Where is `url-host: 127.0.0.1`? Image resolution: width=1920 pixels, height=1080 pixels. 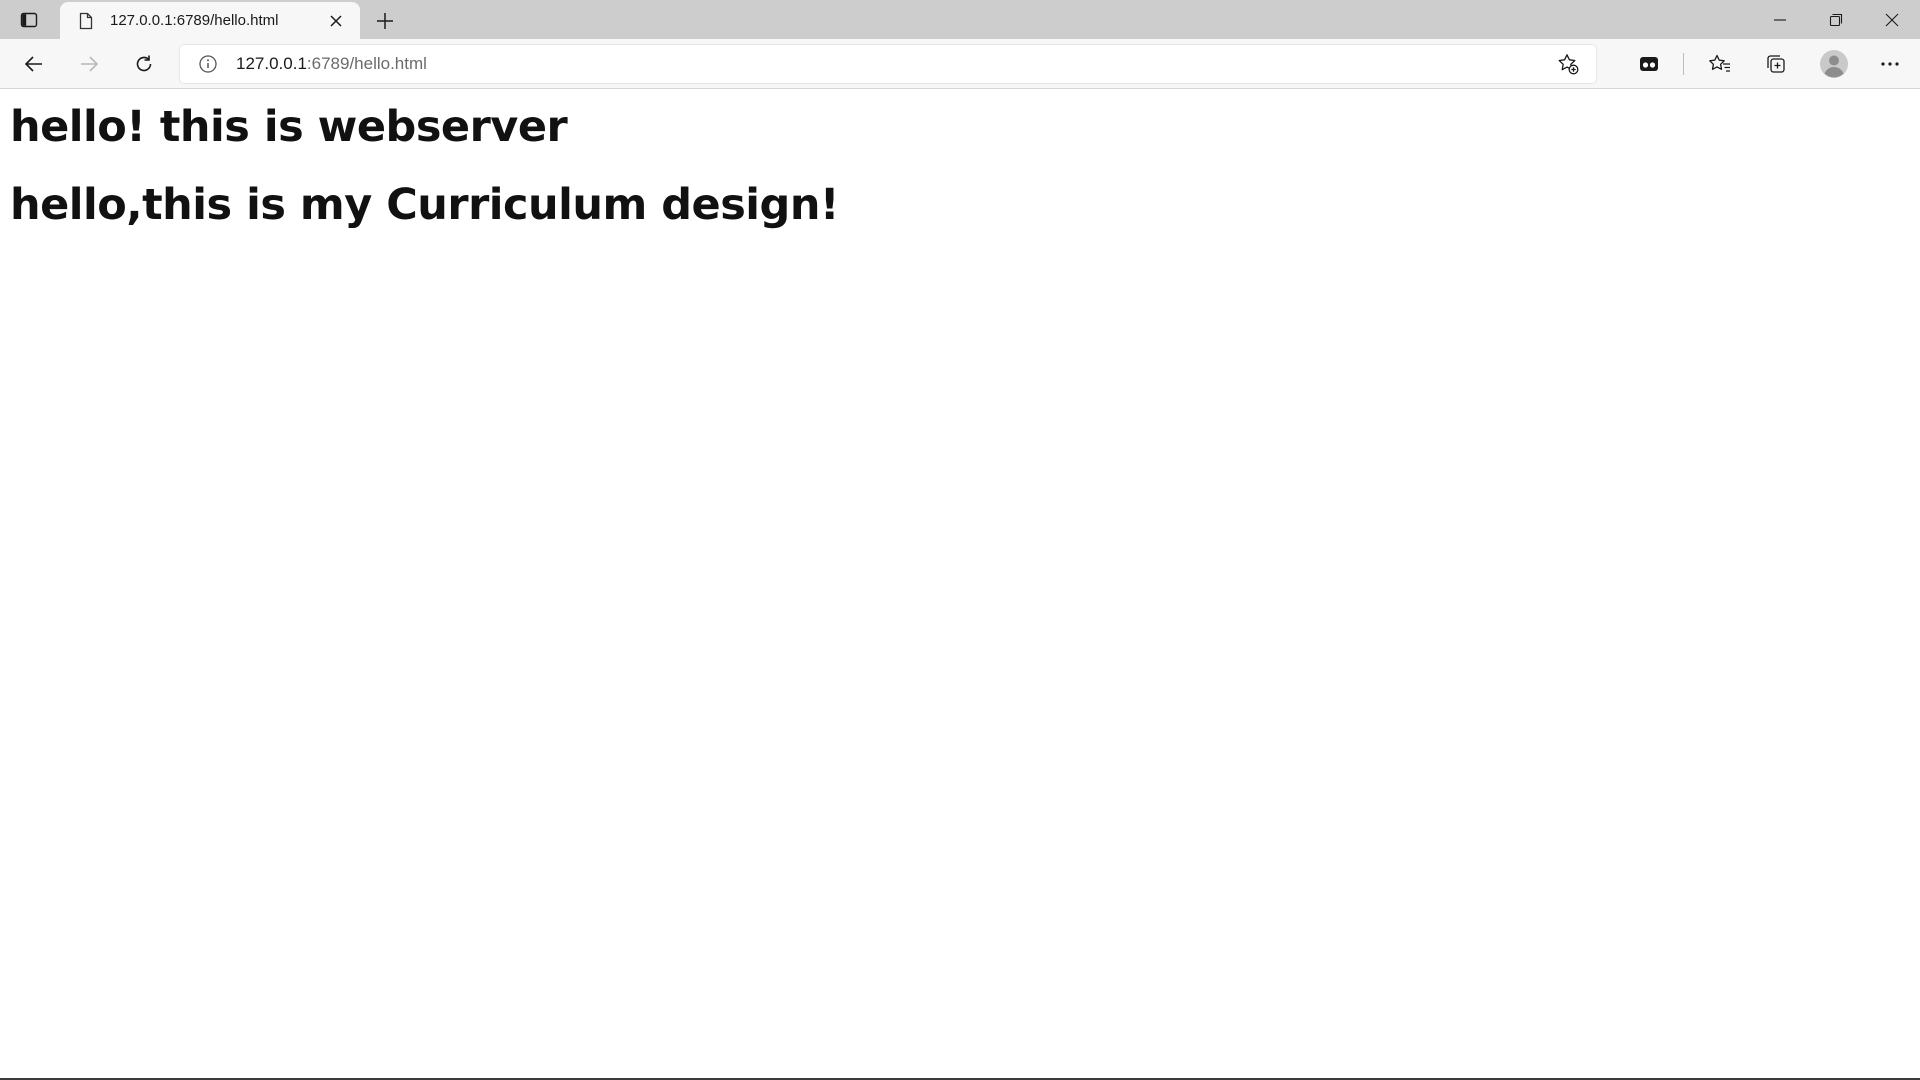 url-host: 127.0.0.1 is located at coordinates (271, 63).